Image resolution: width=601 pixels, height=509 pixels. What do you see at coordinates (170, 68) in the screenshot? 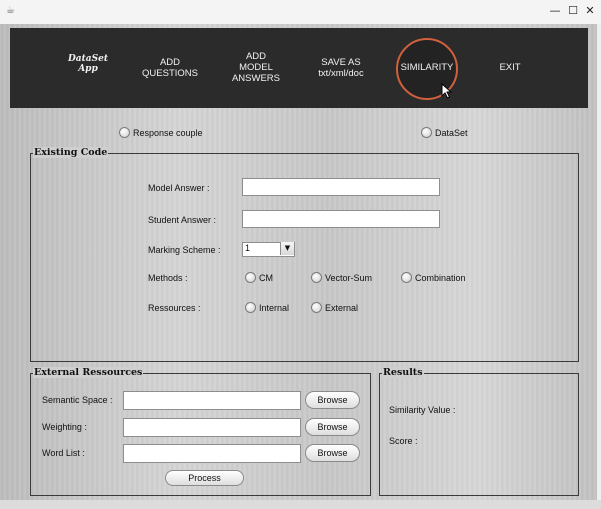
I see `menu-add-questions: ADD QUESTIONS` at bounding box center [170, 68].